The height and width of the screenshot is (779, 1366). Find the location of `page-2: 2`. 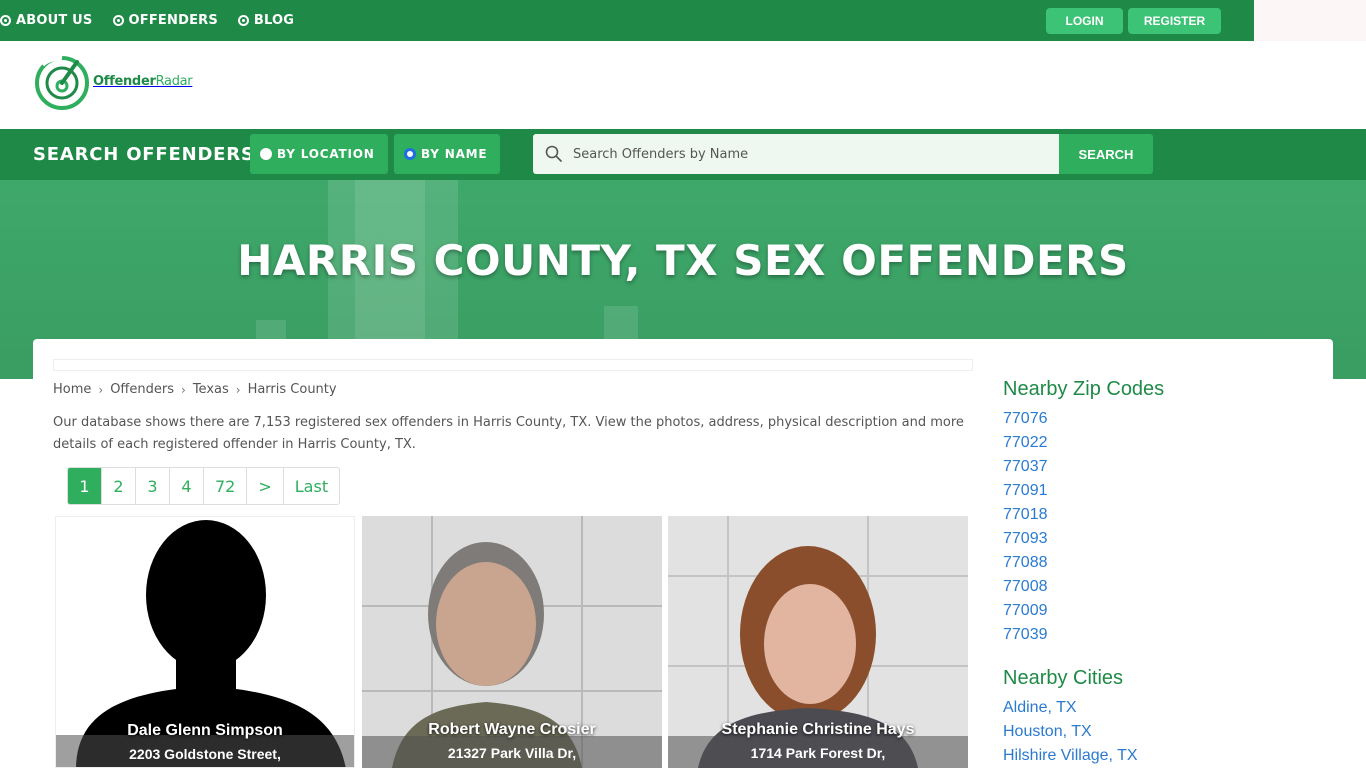

page-2: 2 is located at coordinates (119, 486).